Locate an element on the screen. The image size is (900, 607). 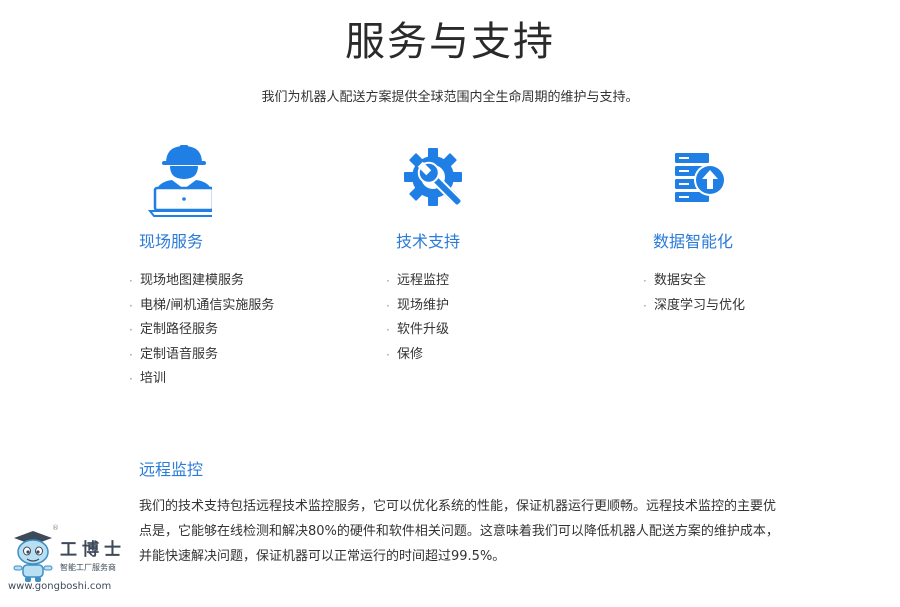
list-item: · 定制语音服务 is located at coordinates (200, 355).